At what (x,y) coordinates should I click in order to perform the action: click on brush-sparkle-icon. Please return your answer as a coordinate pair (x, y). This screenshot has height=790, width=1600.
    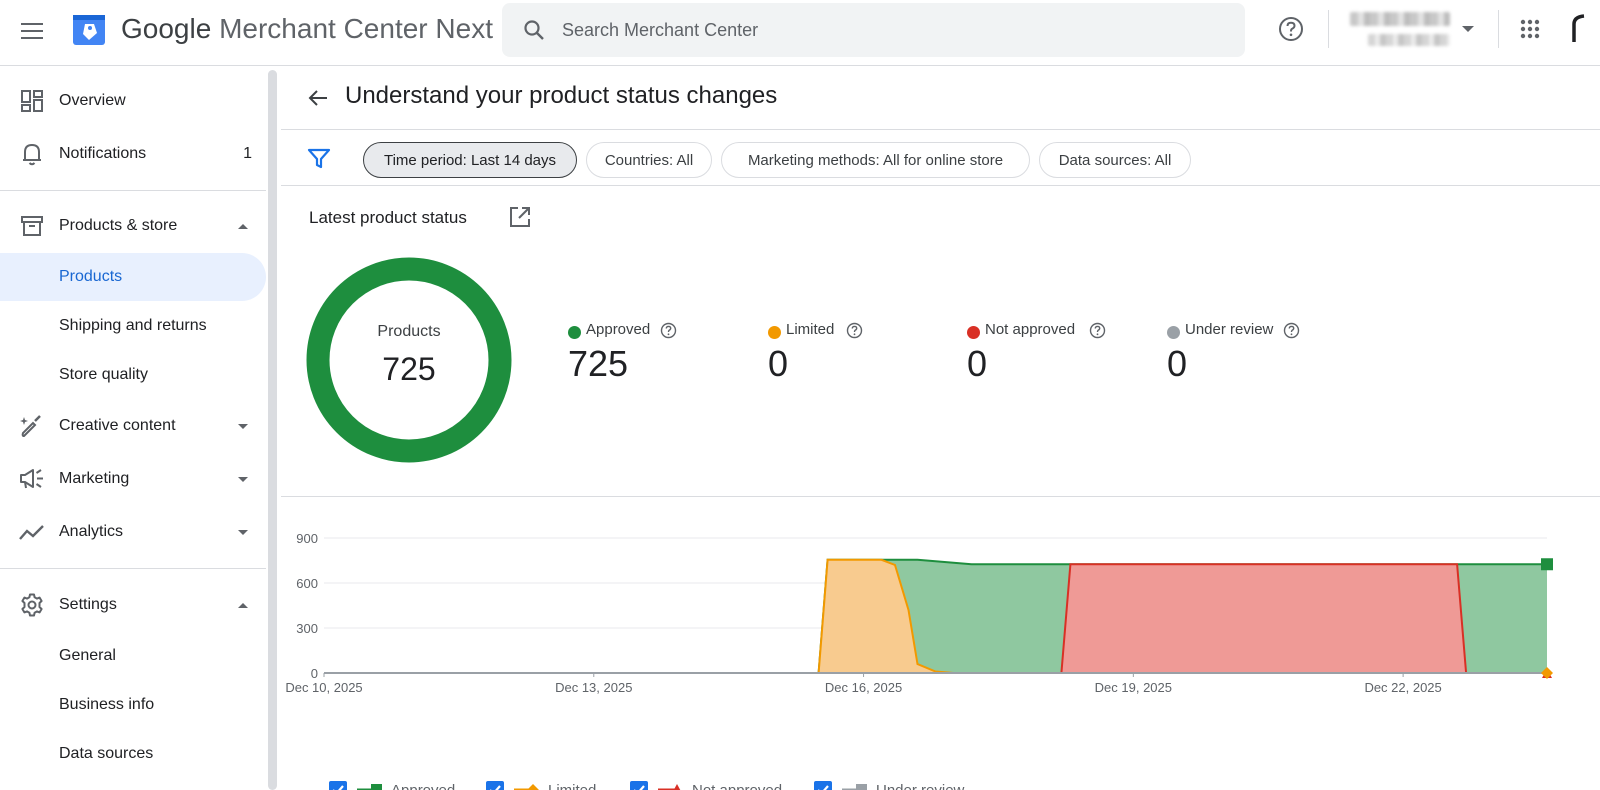
    Looking at the image, I should click on (32, 426).